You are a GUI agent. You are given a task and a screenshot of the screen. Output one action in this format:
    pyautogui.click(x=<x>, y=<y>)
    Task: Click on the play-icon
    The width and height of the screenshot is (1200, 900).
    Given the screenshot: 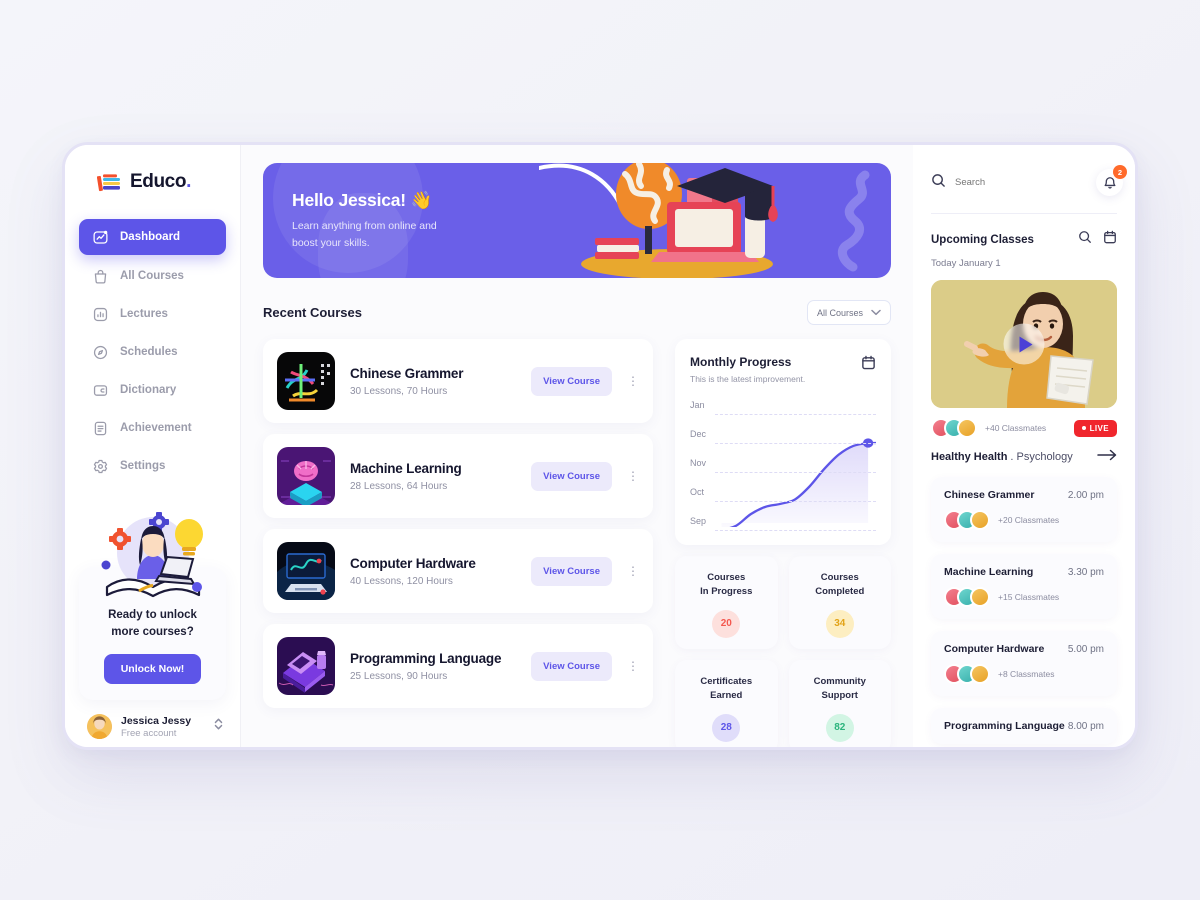 What is the action you would take?
    pyautogui.click(x=1024, y=344)
    